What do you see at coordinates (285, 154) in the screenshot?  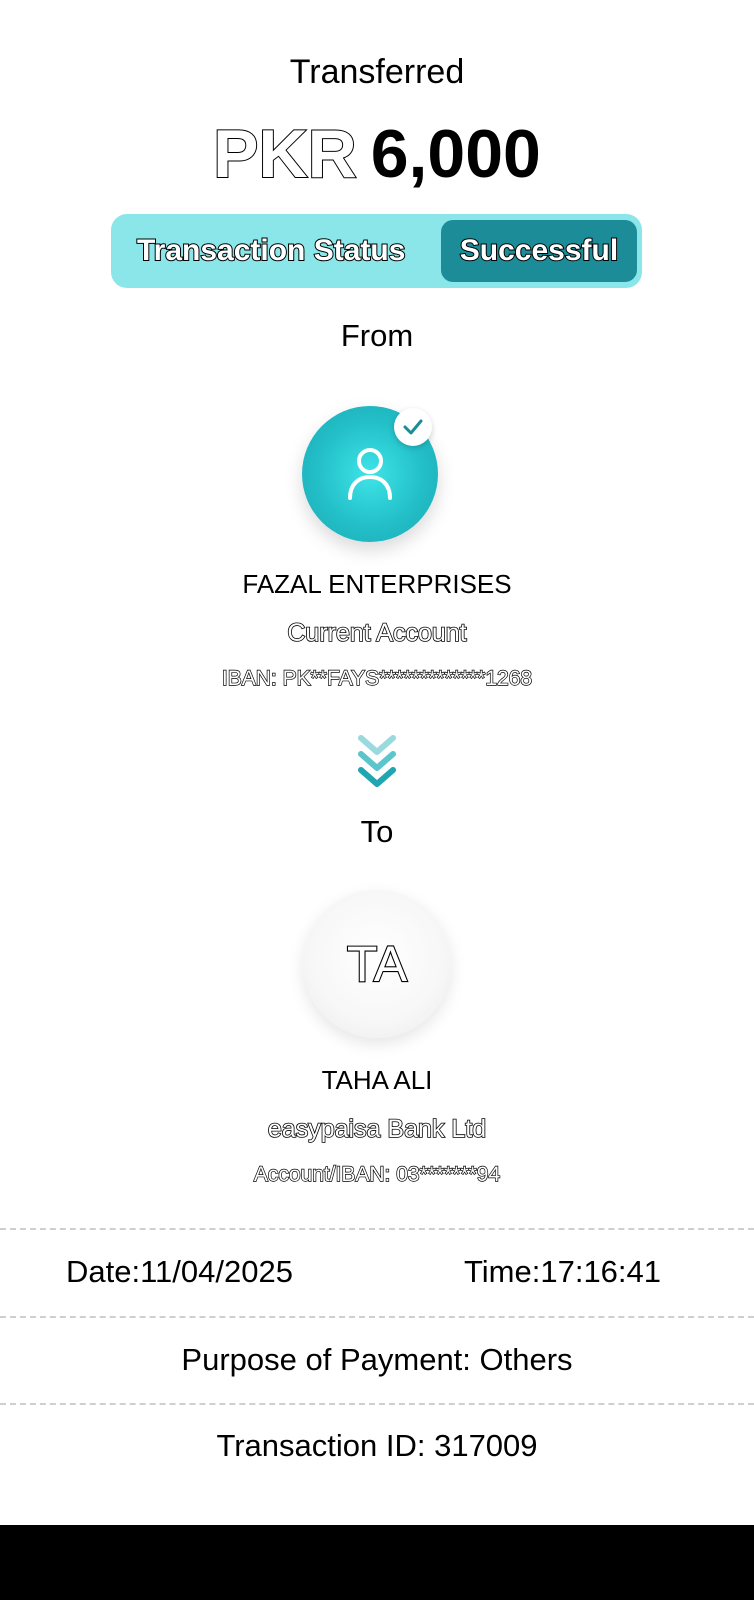 I see `currency-code: PKR` at bounding box center [285, 154].